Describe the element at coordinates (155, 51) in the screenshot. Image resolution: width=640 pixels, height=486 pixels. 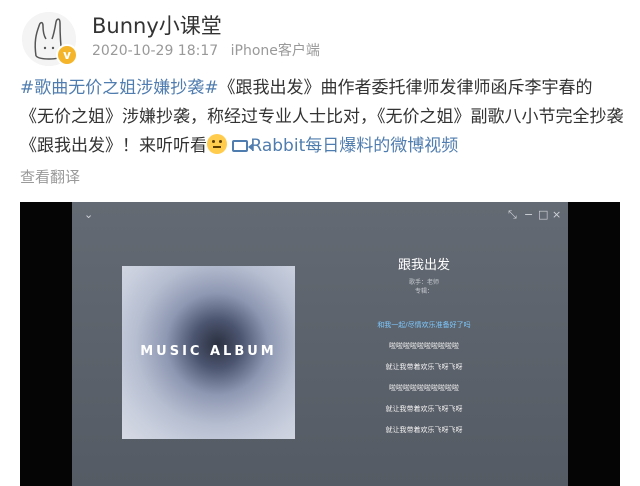
I see `post-date: 2020-10-29 18:17` at that location.